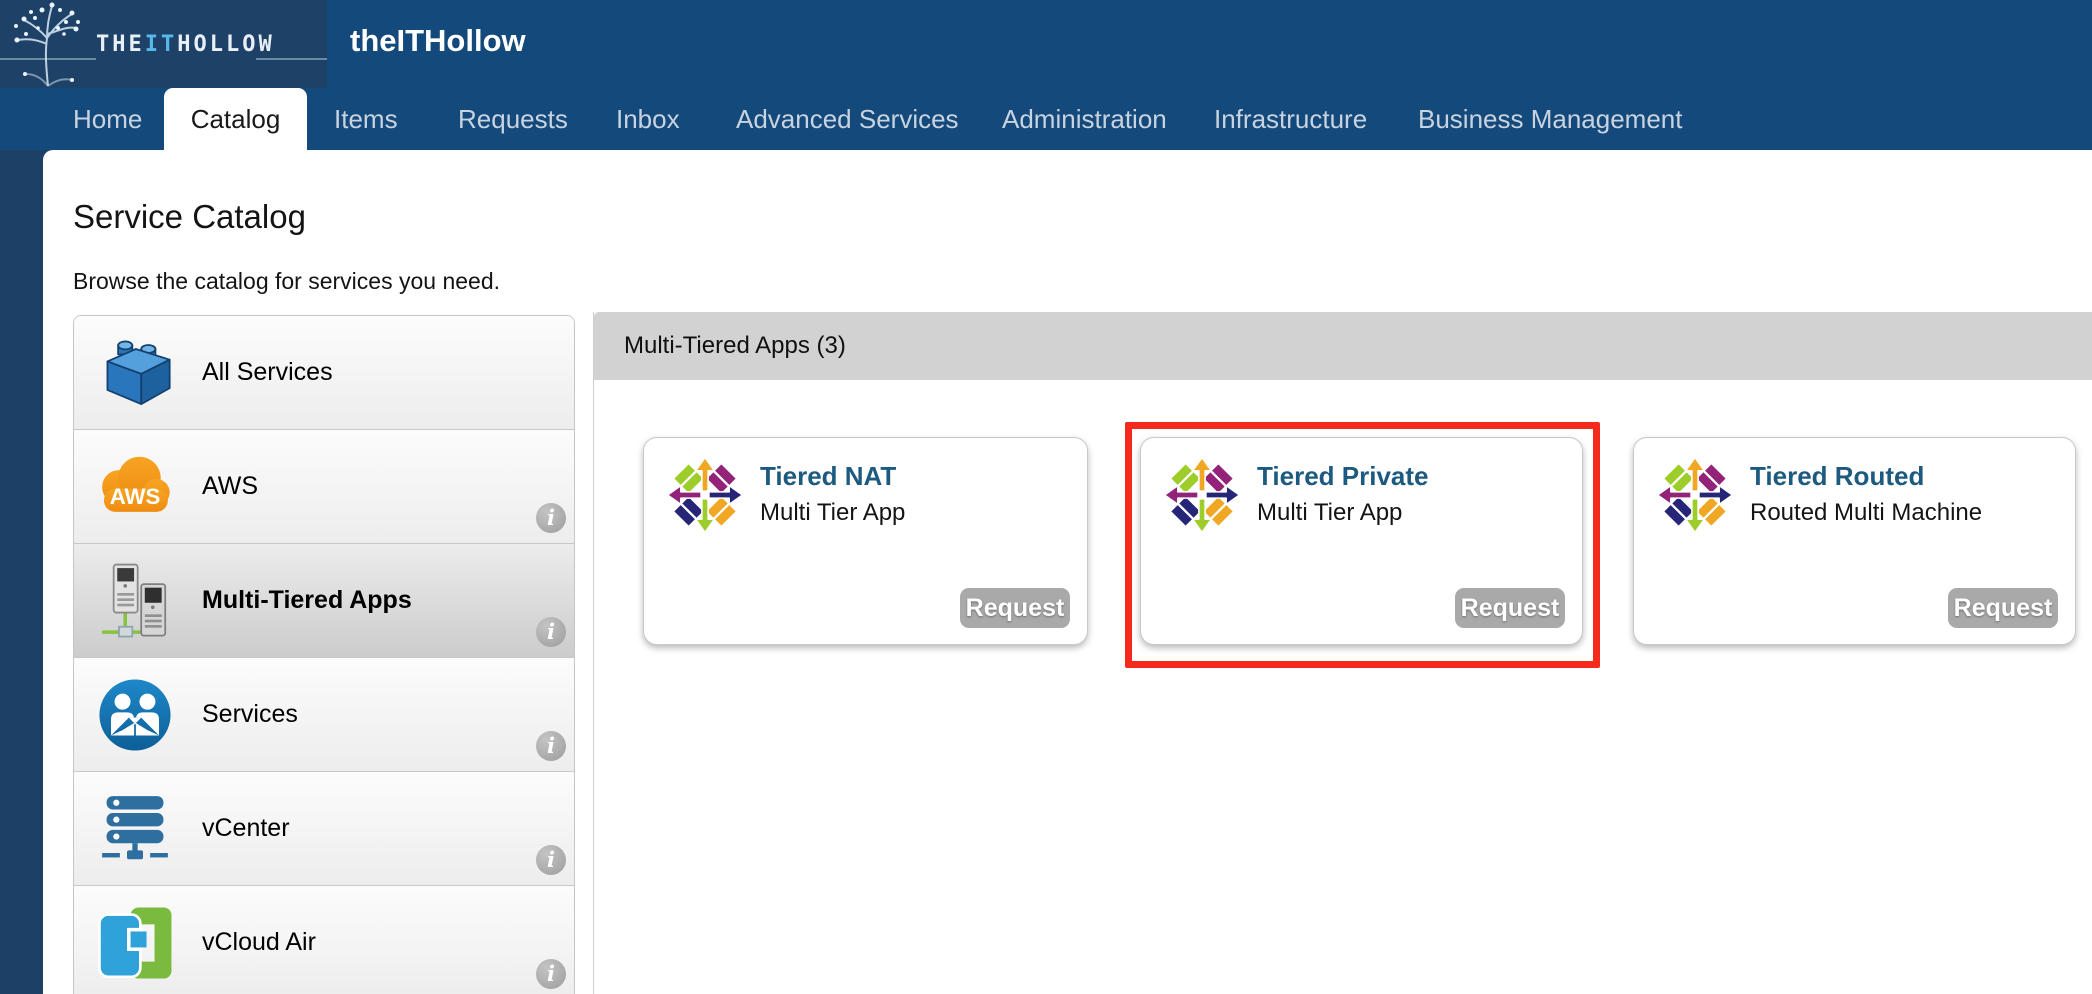 The height and width of the screenshot is (994, 2092). Describe the element at coordinates (307, 600) in the screenshot. I see `sidebar-item-label: Multi-Tiered Apps` at that location.